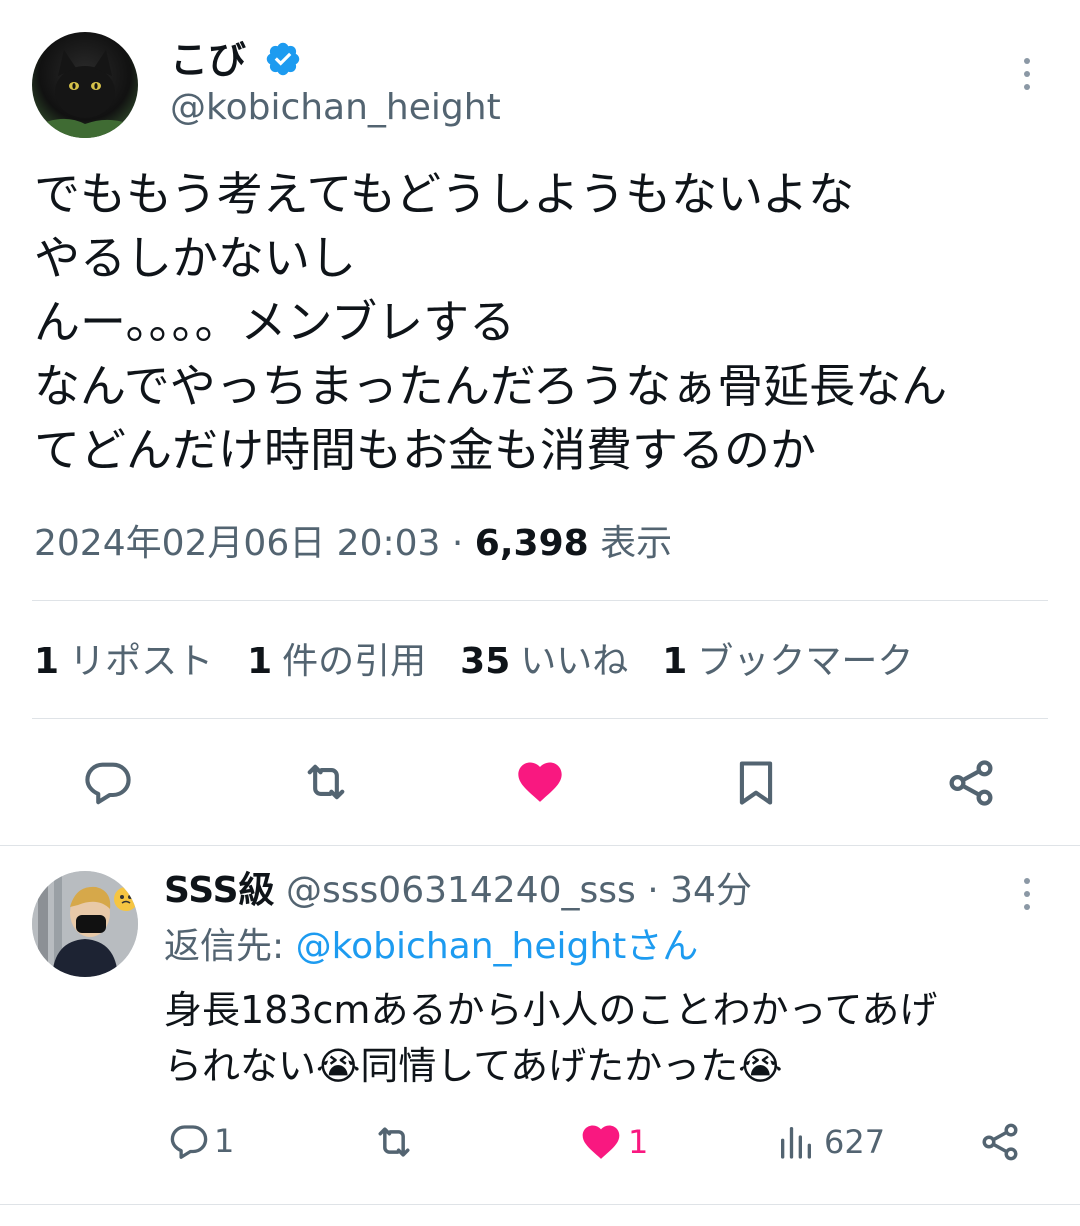  I want to click on stat-bookmarks: 1 ブックマーク, so click(787, 662).